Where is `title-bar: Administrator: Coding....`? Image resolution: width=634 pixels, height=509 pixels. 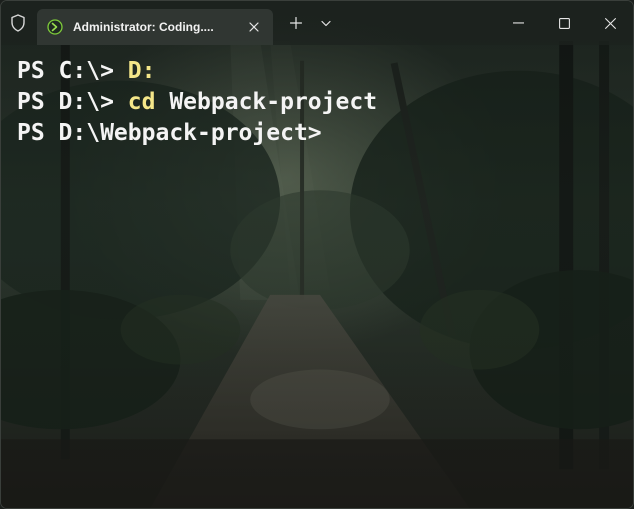 title-bar: Administrator: Coding.... is located at coordinates (317, 23).